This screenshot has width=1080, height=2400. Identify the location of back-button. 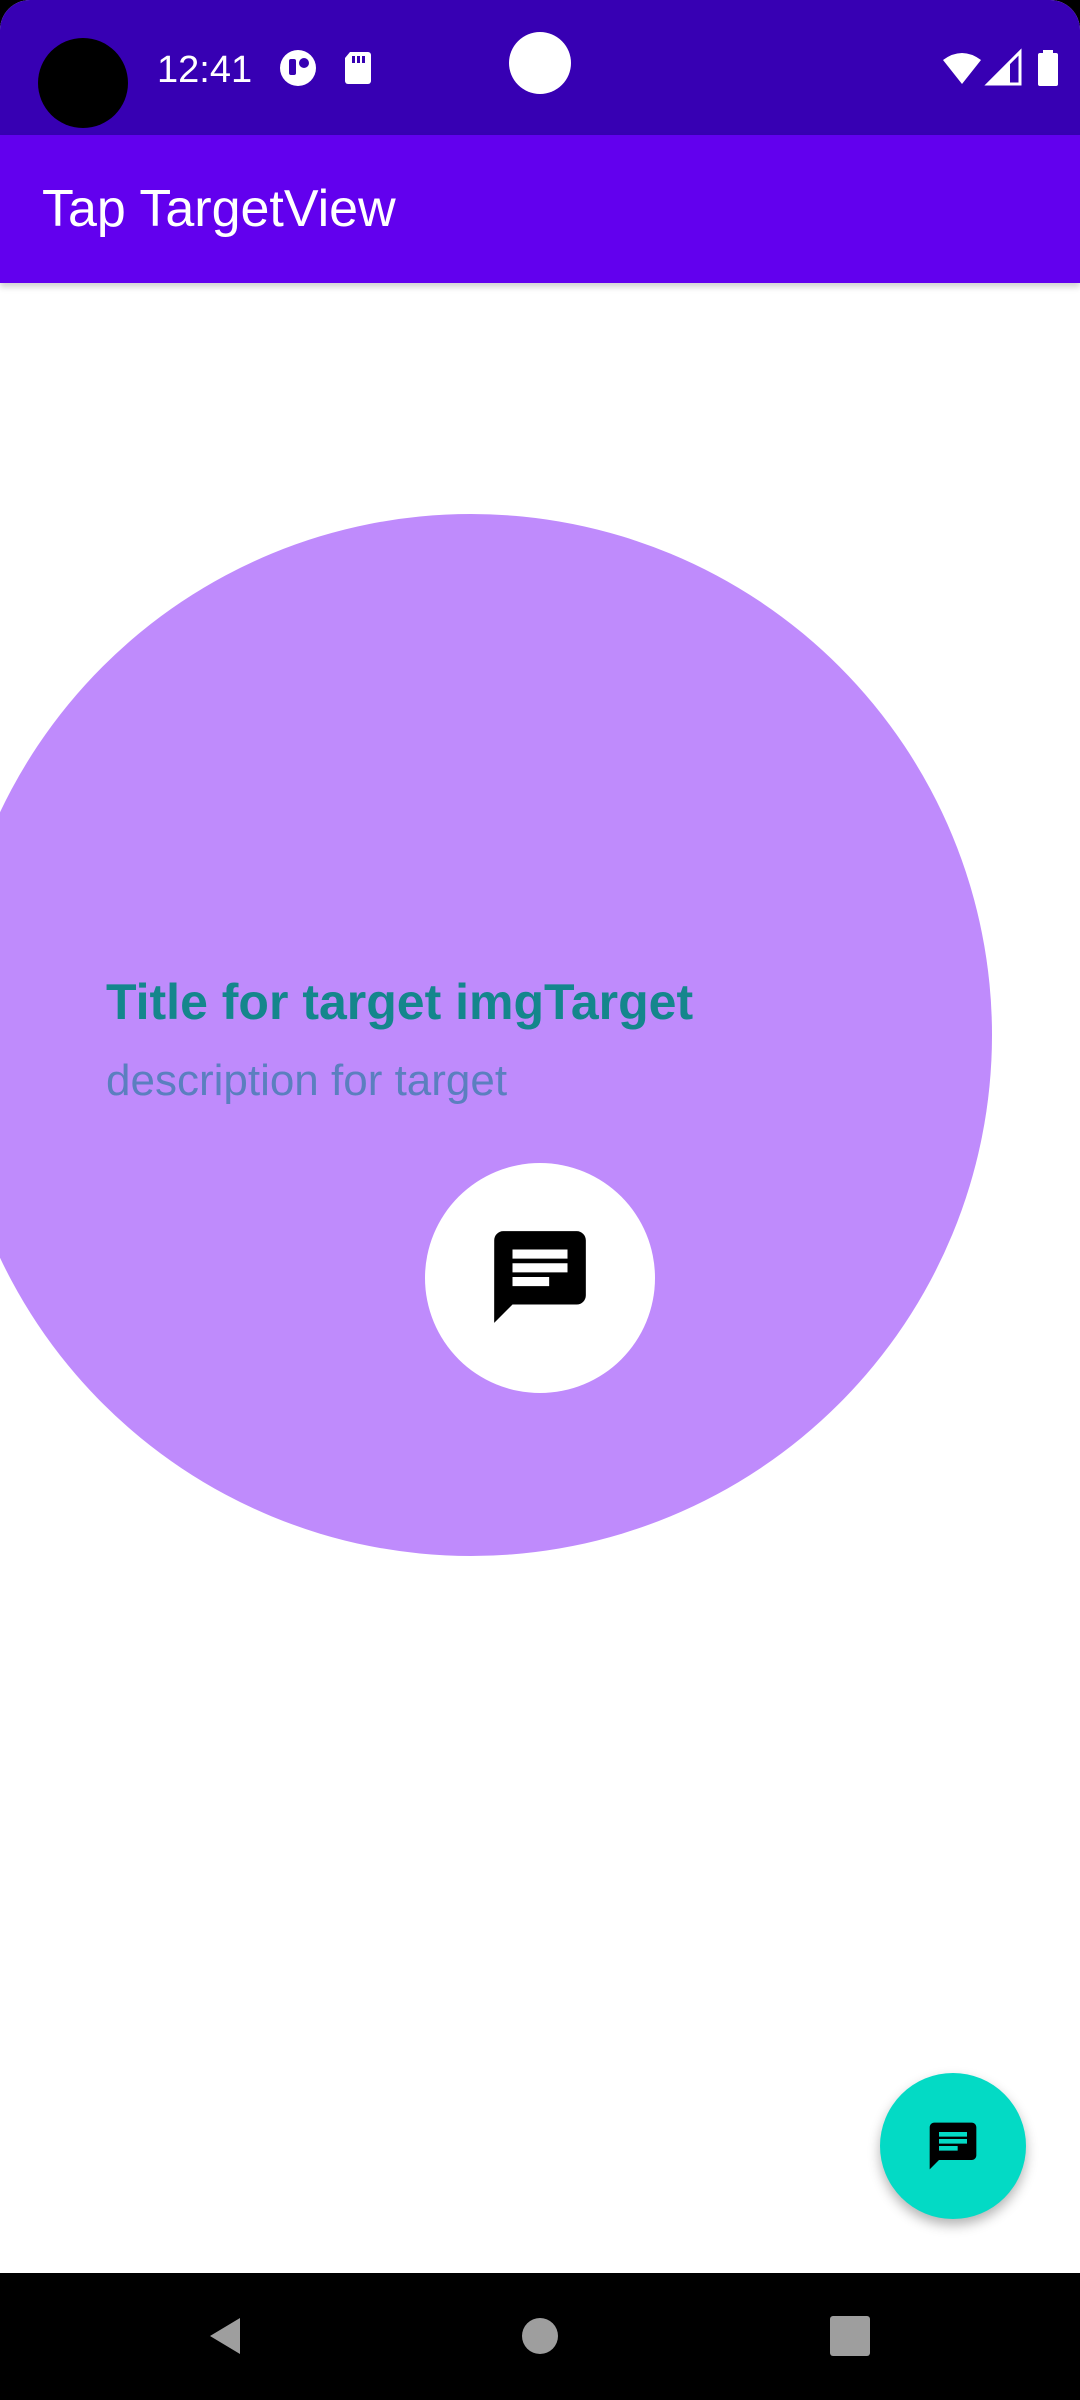
(226, 2336).